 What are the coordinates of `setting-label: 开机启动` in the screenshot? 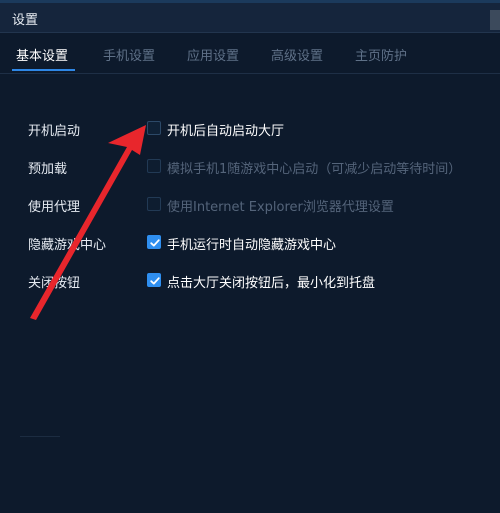 It's located at (54, 131).